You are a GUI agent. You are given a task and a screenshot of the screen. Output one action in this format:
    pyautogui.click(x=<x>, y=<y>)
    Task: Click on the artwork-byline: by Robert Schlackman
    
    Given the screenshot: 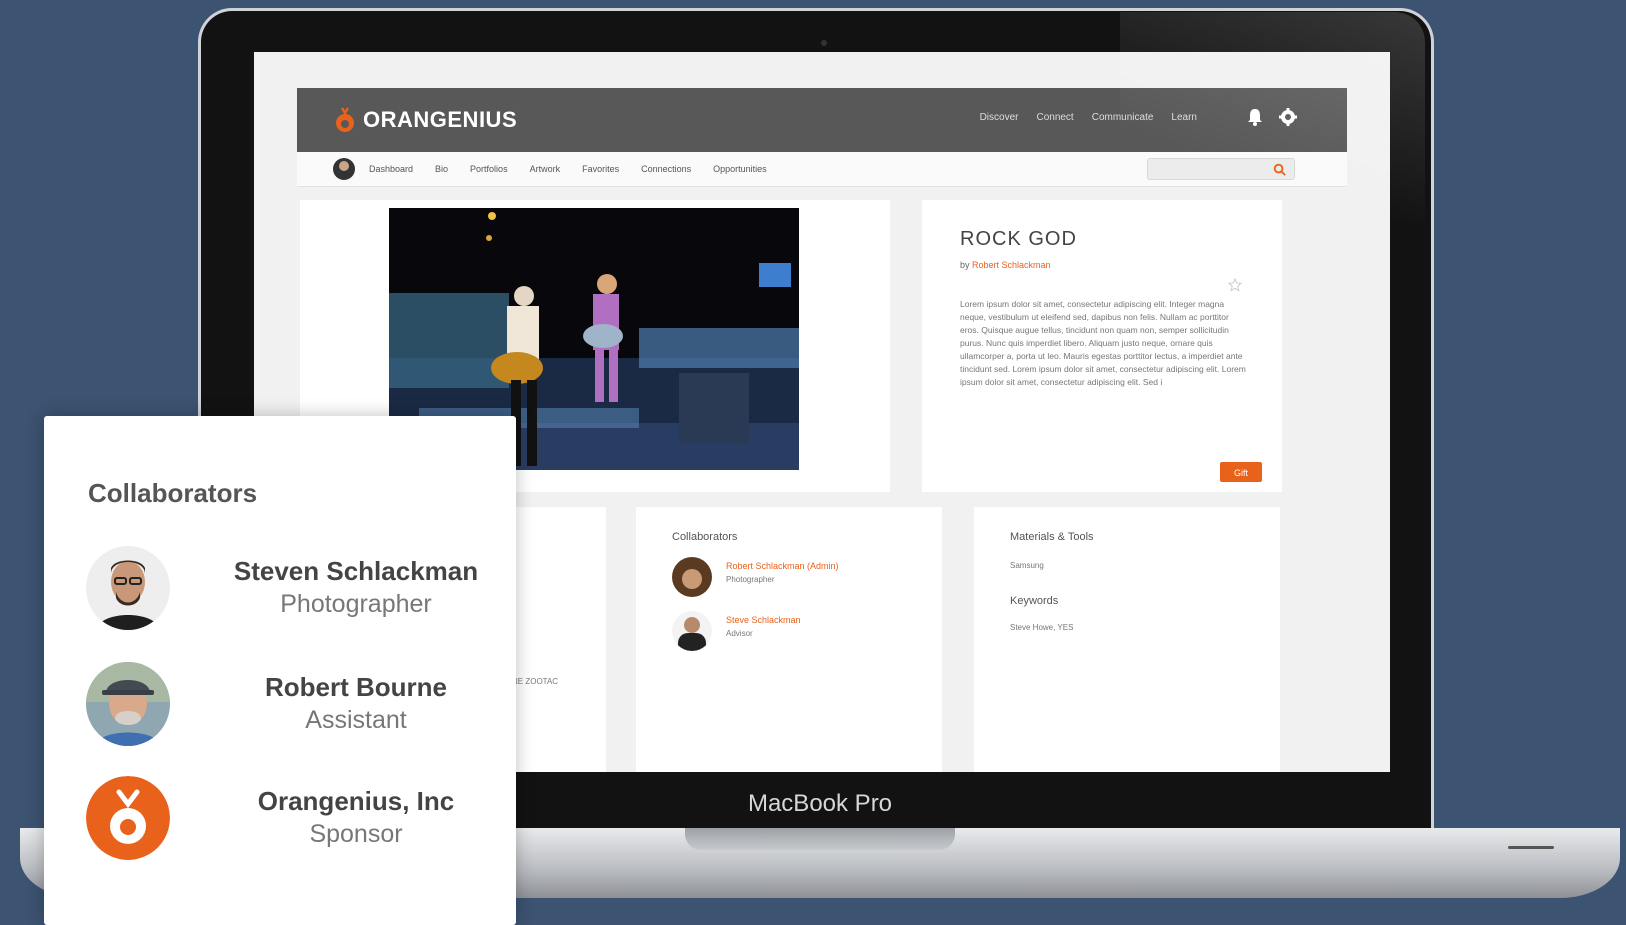 What is the action you would take?
    pyautogui.click(x=1005, y=265)
    